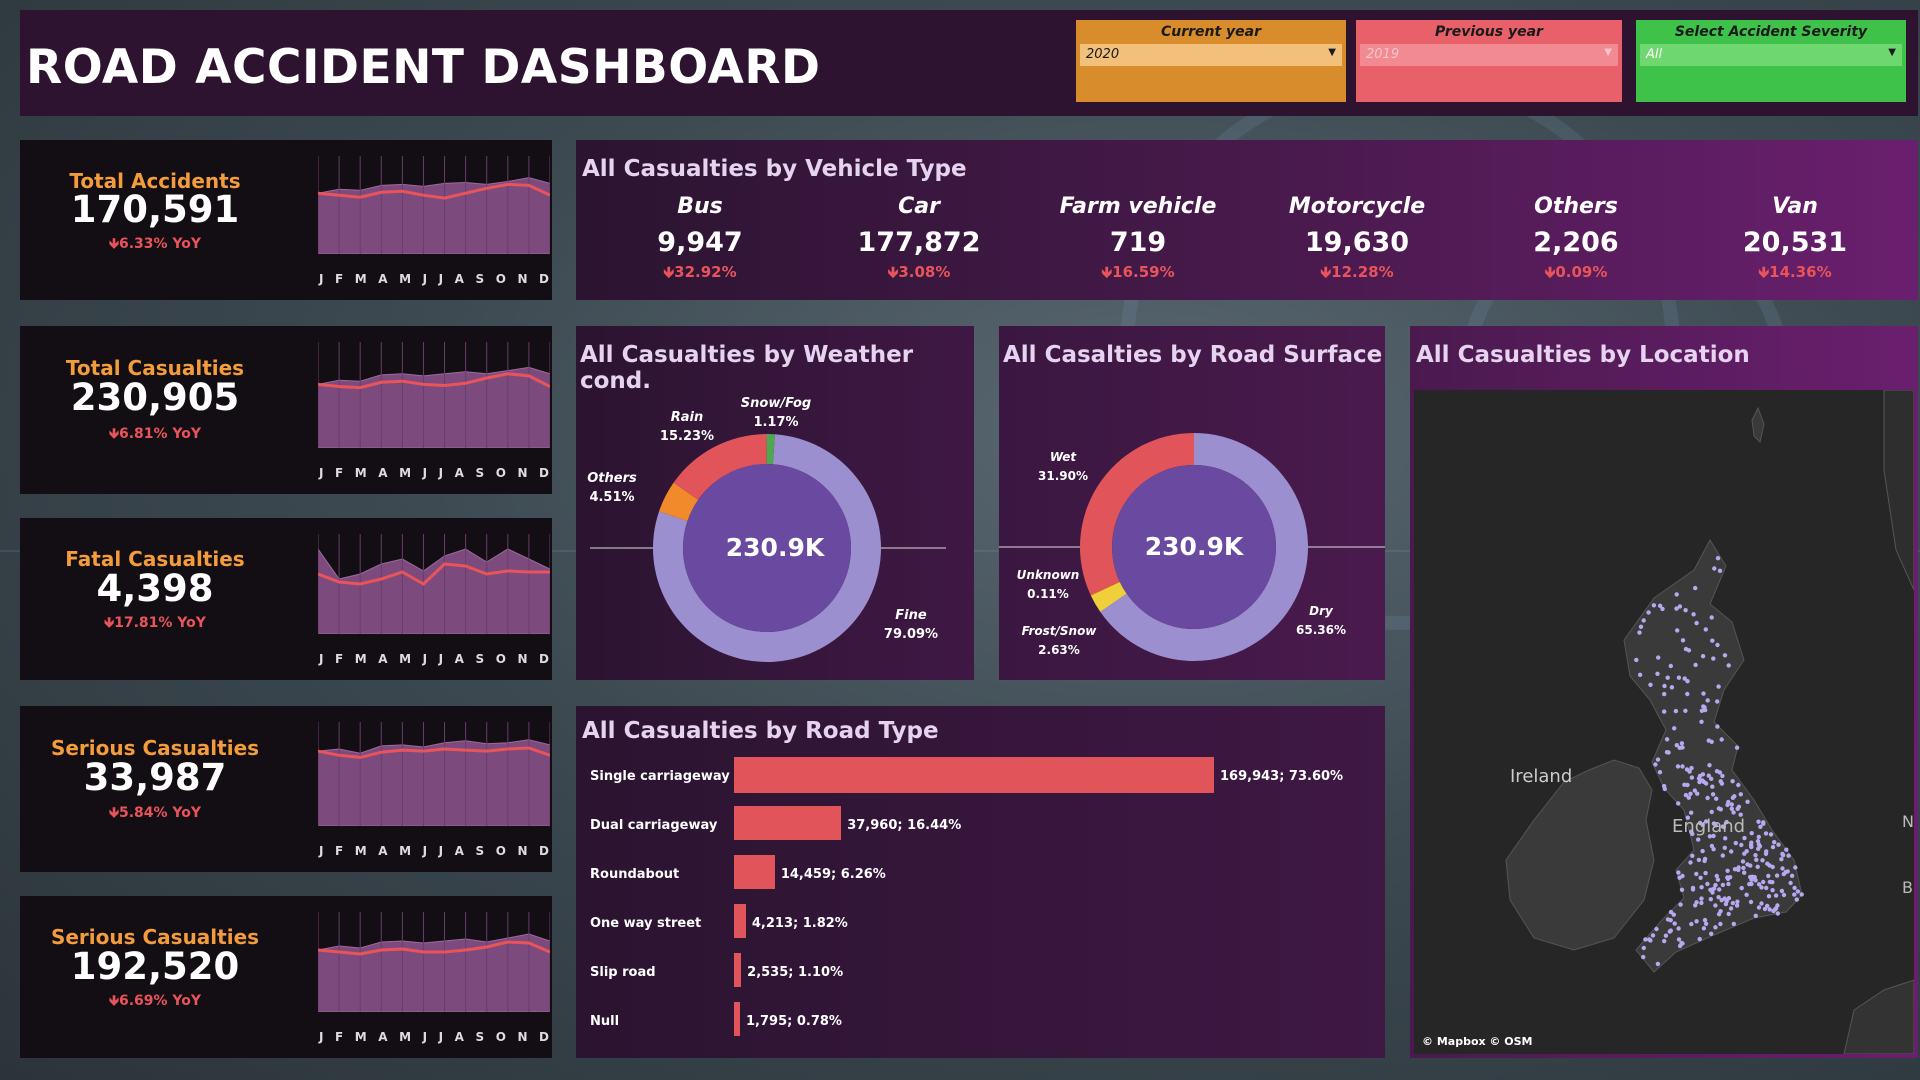  What do you see at coordinates (1771, 61) in the screenshot?
I see `accident-severity-filter: Select Accident Severity All ▼` at bounding box center [1771, 61].